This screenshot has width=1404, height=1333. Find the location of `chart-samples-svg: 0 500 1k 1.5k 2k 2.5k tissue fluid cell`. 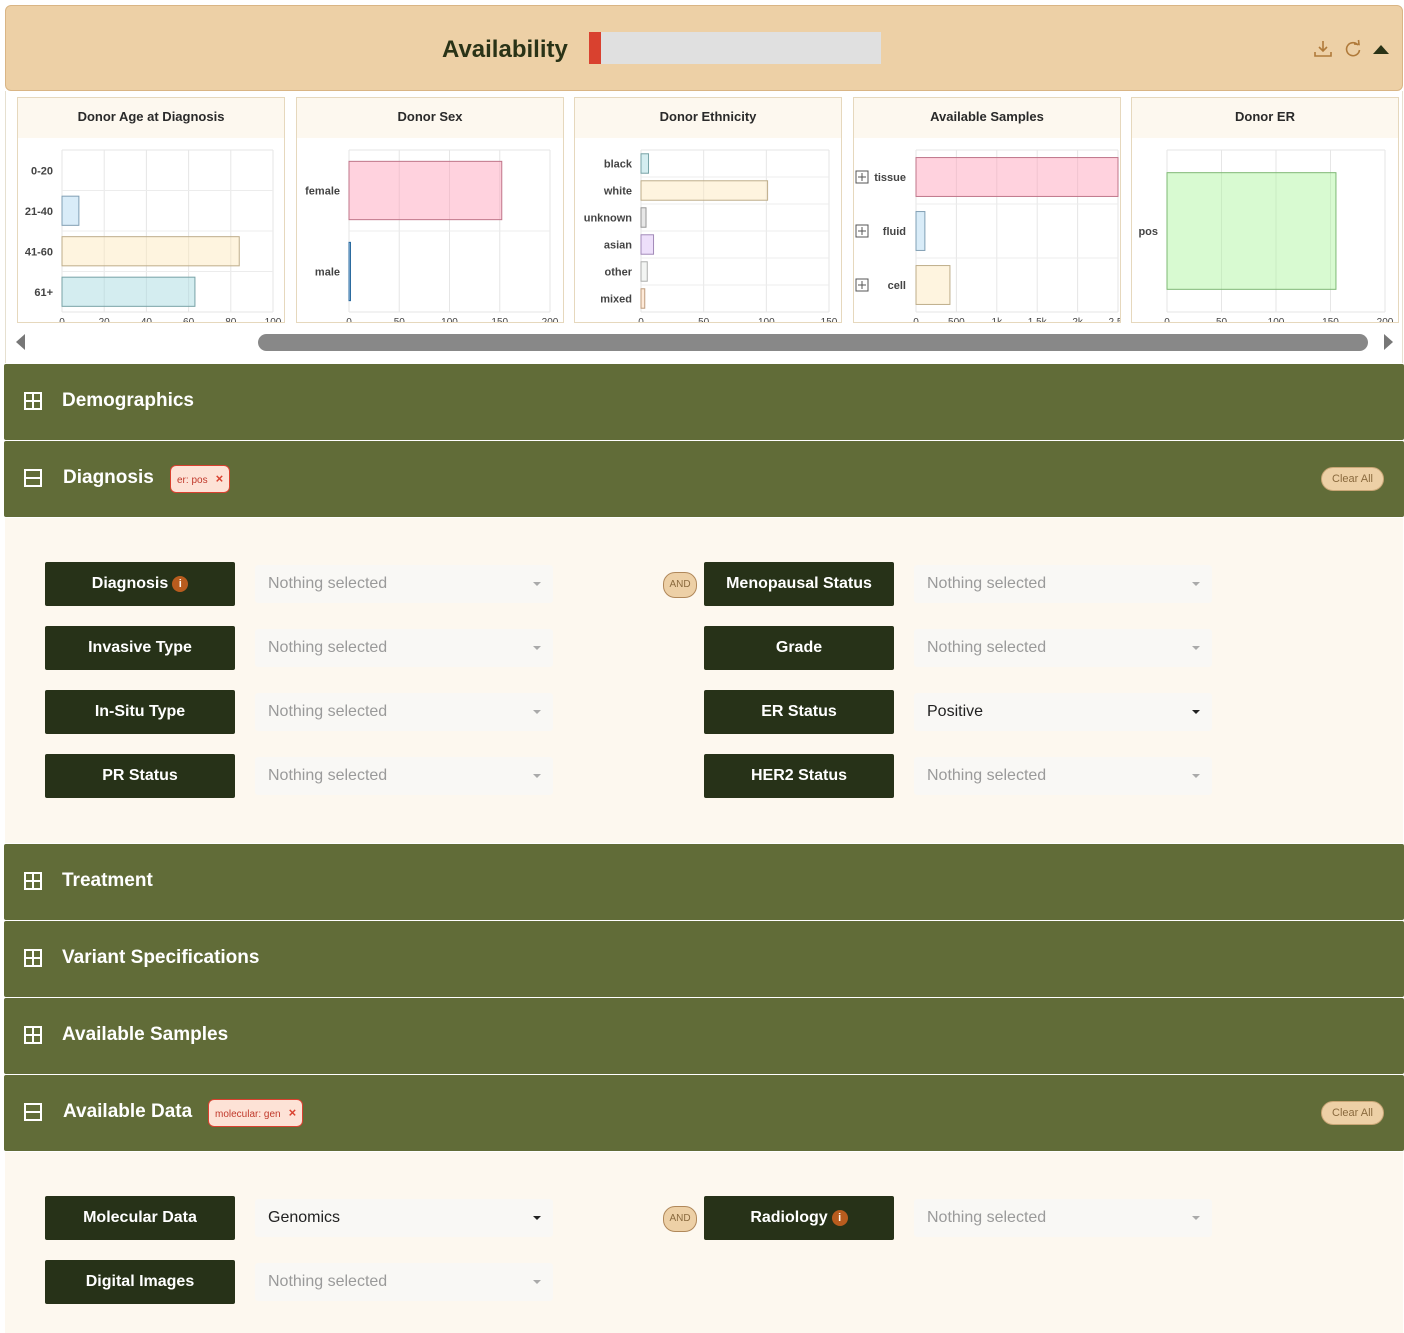

chart-samples-svg: 0 500 1k 1.5k 2k 2.5k tissue fluid cell is located at coordinates (987, 236).